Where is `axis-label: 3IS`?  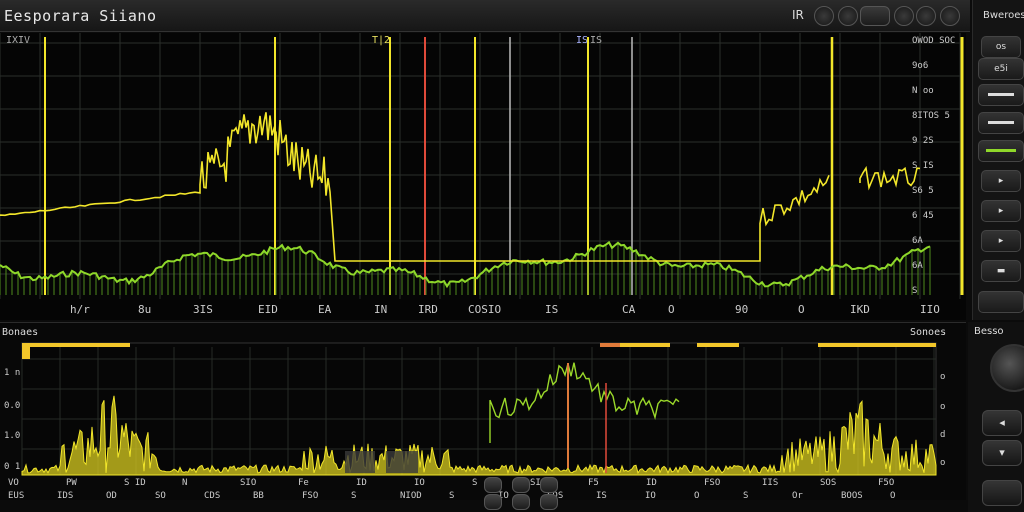
axis-label: 3IS is located at coordinates (203, 309).